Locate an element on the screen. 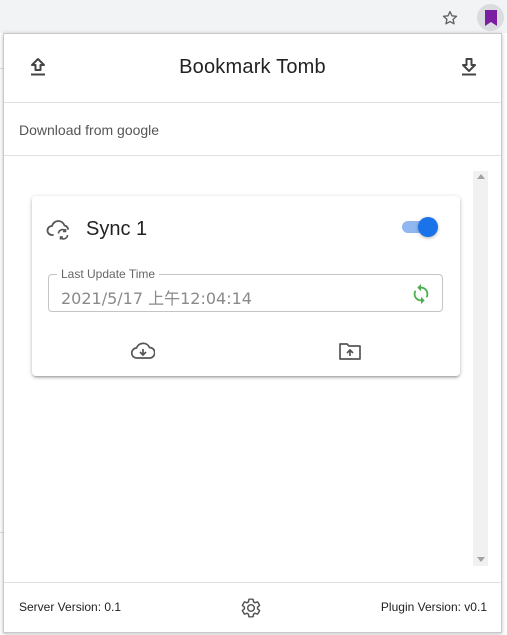 The width and height of the screenshot is (507, 635). server-version: Server Version: 0.1 is located at coordinates (70, 607).